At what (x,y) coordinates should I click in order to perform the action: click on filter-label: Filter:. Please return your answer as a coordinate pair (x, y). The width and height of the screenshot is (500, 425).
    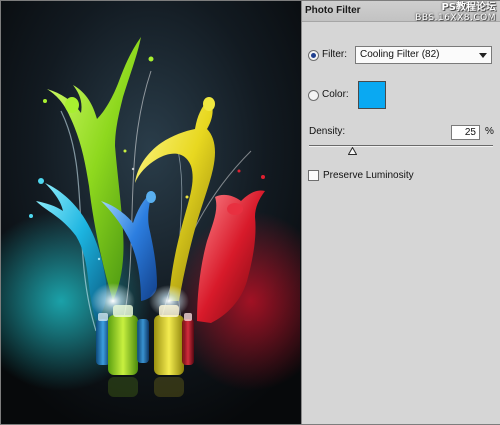
    Looking at the image, I should click on (334, 54).